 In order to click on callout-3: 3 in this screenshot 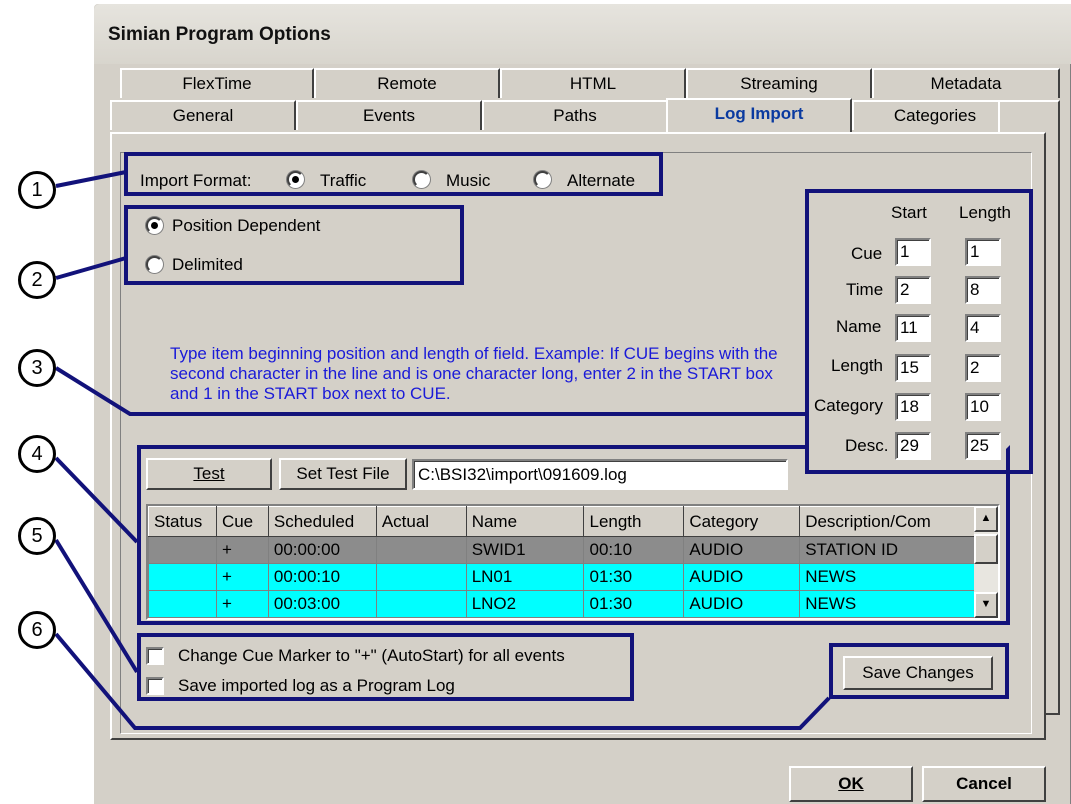, I will do `click(37, 368)`.